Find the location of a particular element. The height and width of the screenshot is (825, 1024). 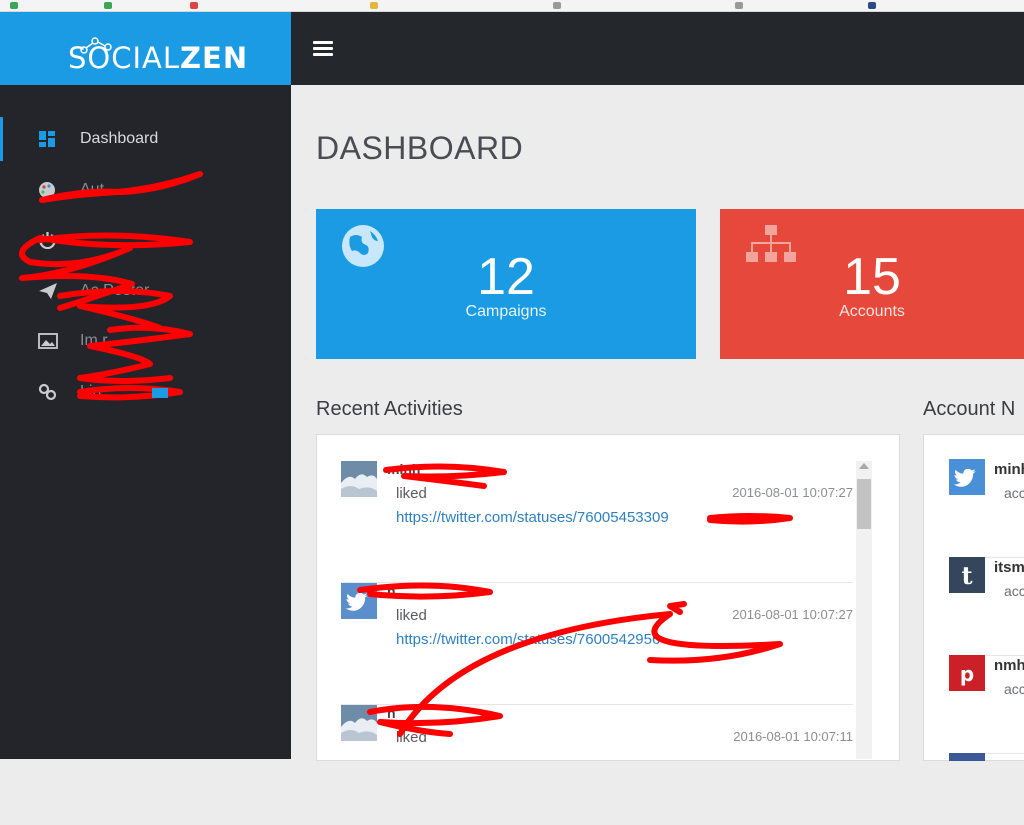

accounts-stat-card: 15 Accounts is located at coordinates (872, 284).